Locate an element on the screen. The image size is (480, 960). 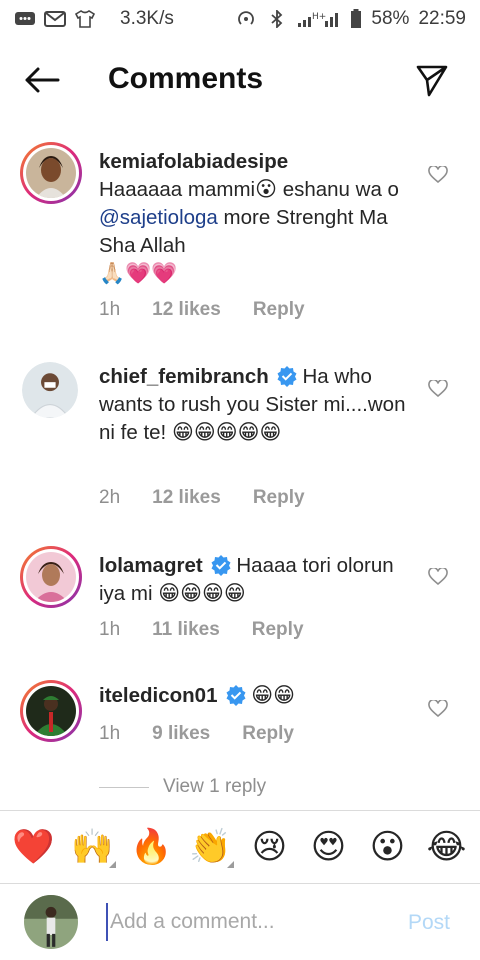
astonished-emoji-button: 😮 is located at coordinates (388, 847).